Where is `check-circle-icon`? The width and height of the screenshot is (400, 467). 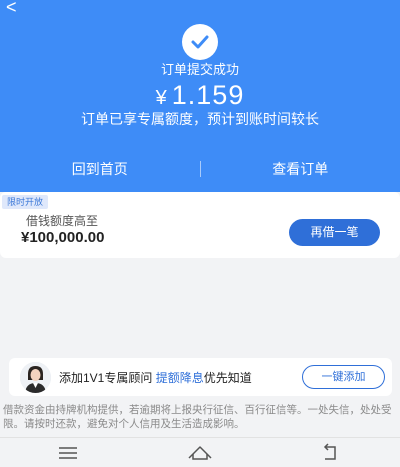 check-circle-icon is located at coordinates (200, 42).